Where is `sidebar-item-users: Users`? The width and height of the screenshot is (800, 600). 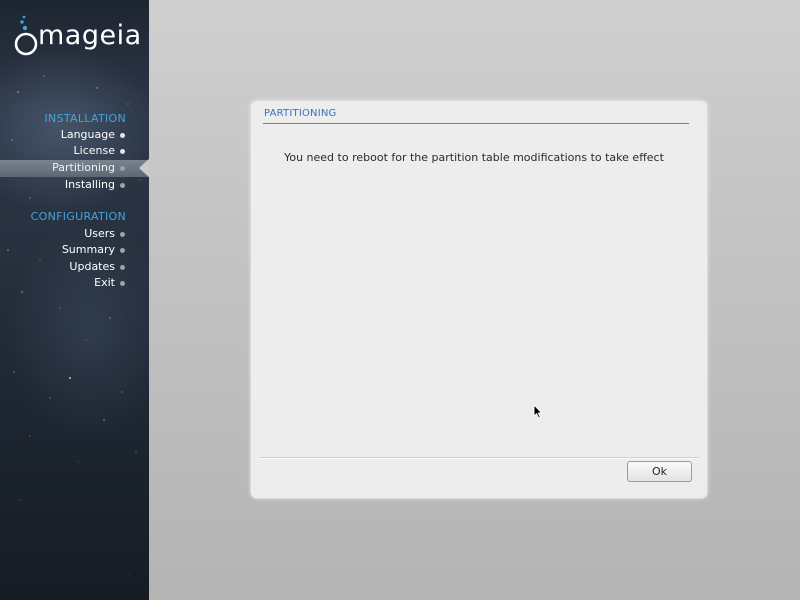
sidebar-item-users: Users is located at coordinates (74, 234).